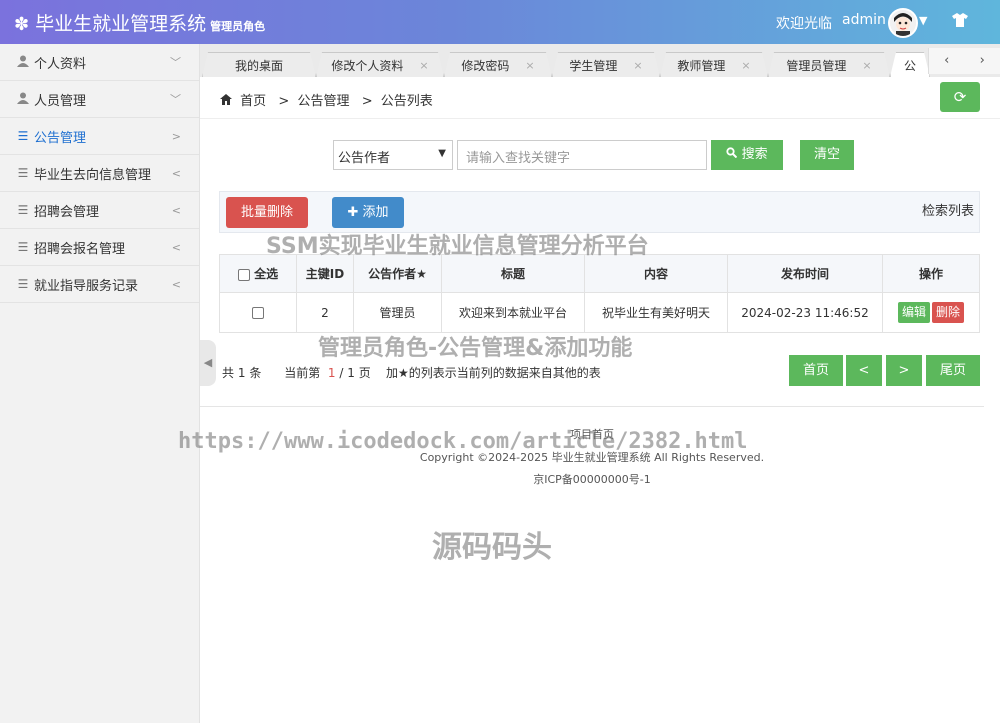 The image size is (1000, 723). Describe the element at coordinates (99, 62) in the screenshot. I see `sidebar-item-profile: 个人资料 ﹀` at that location.